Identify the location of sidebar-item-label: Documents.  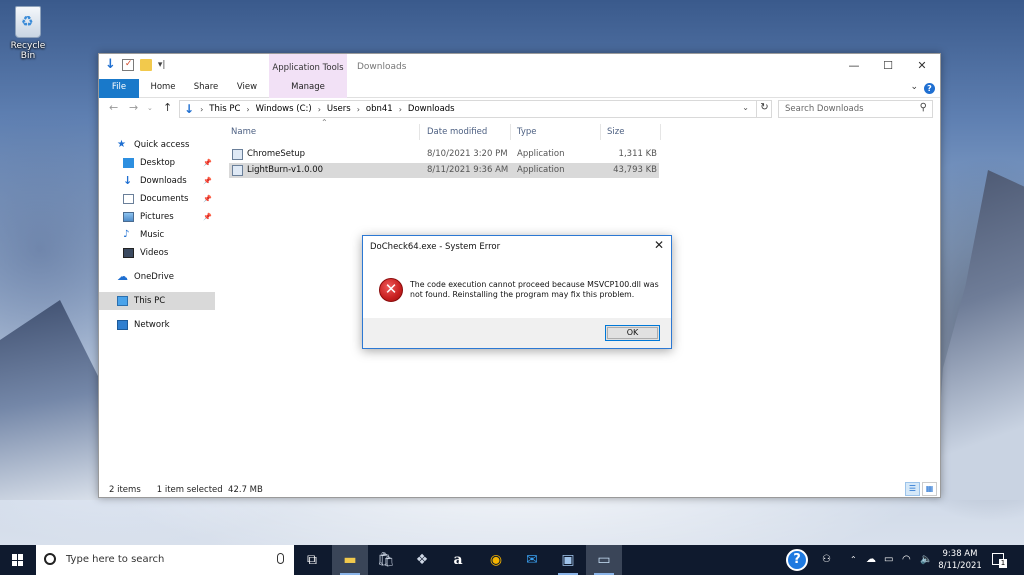
(164, 199).